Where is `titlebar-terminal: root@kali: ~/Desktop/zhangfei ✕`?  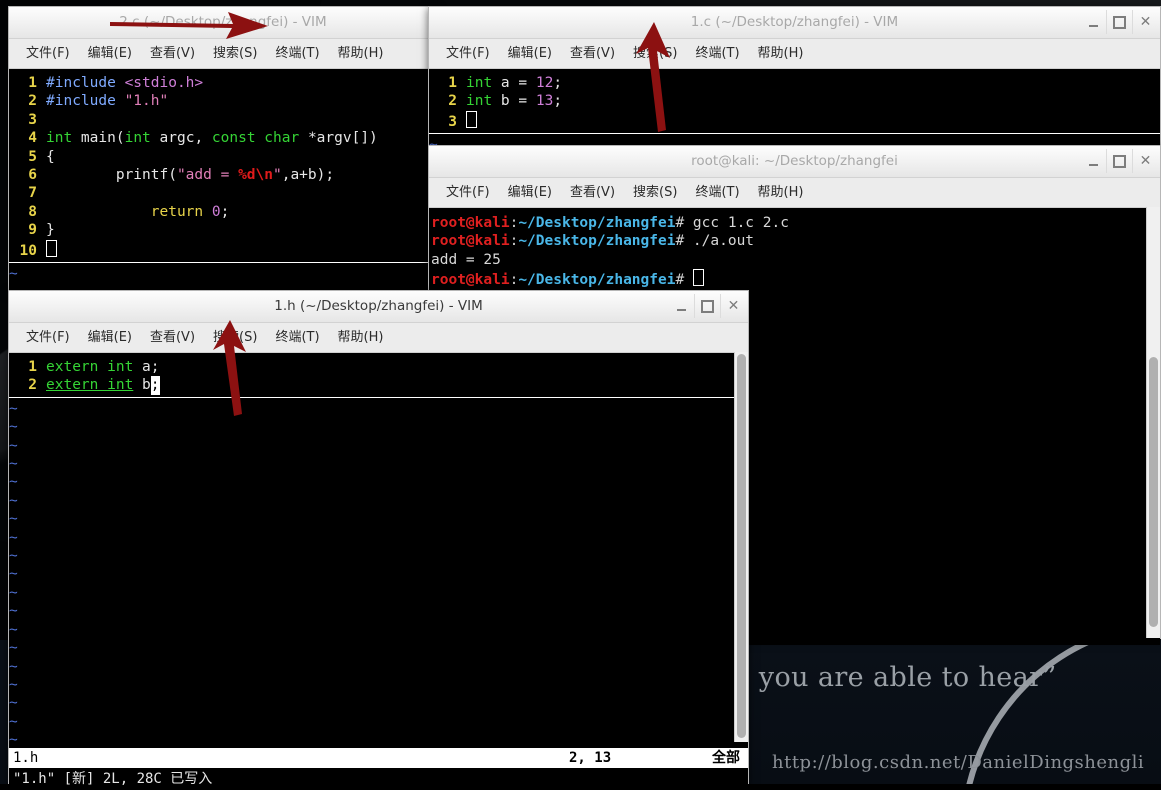 titlebar-terminal: root@kali: ~/Desktop/zhangfei ✕ is located at coordinates (794, 162).